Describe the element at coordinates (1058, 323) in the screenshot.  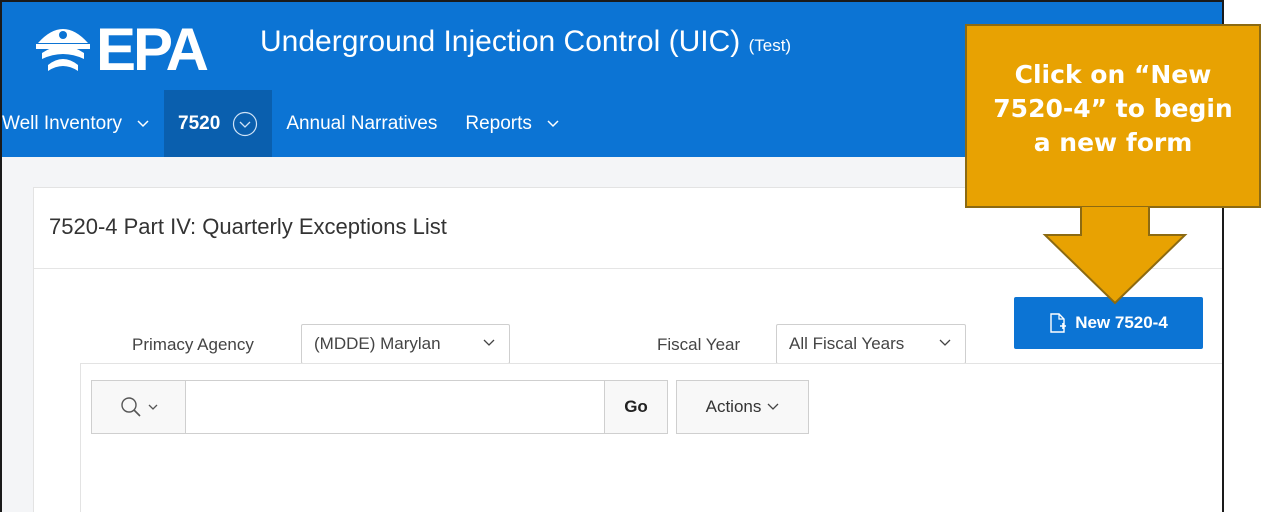
I see `new-document-icon` at that location.